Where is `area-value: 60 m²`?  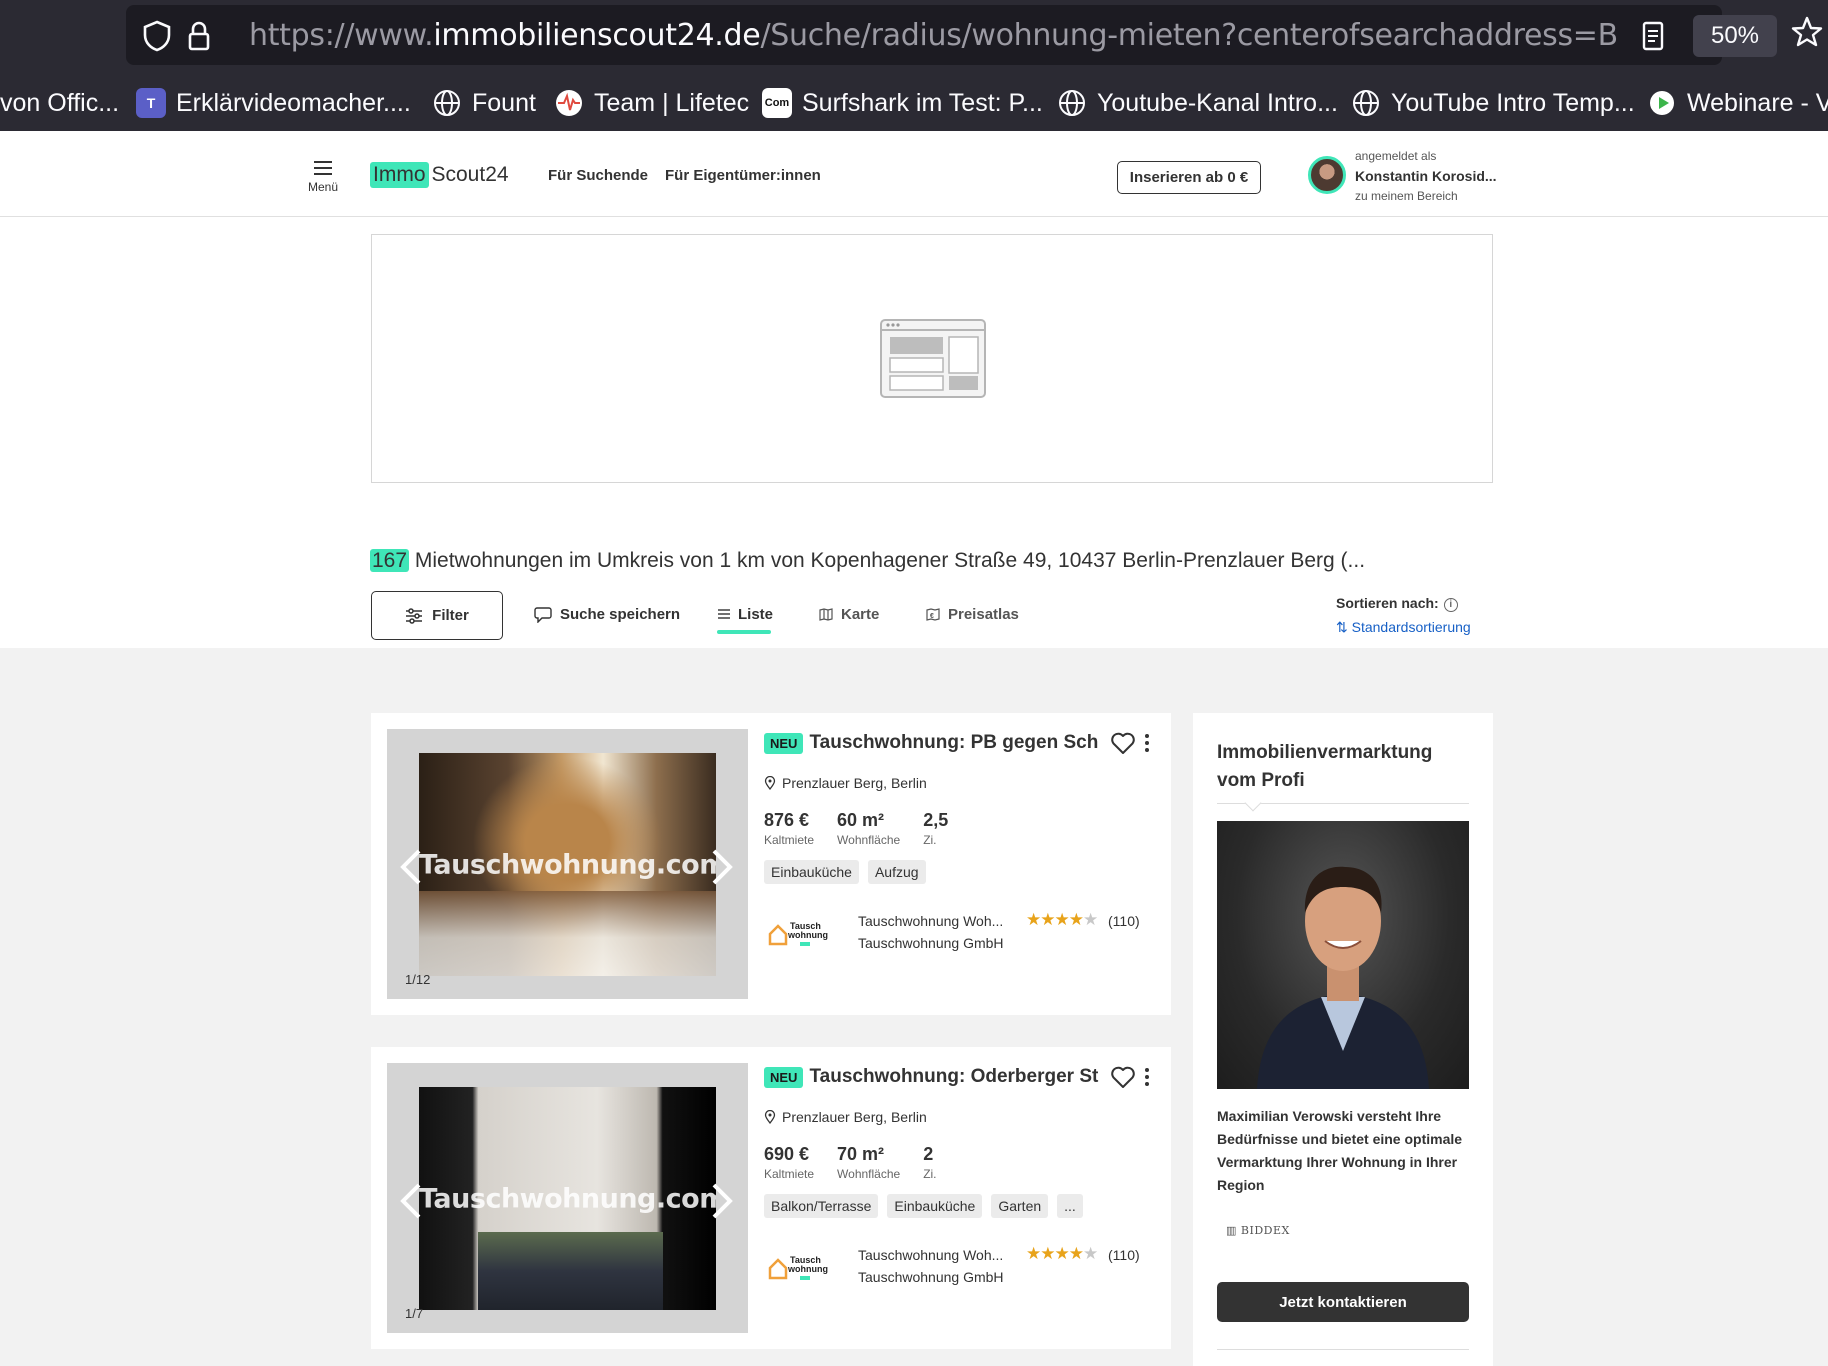
area-value: 60 m² is located at coordinates (861, 820).